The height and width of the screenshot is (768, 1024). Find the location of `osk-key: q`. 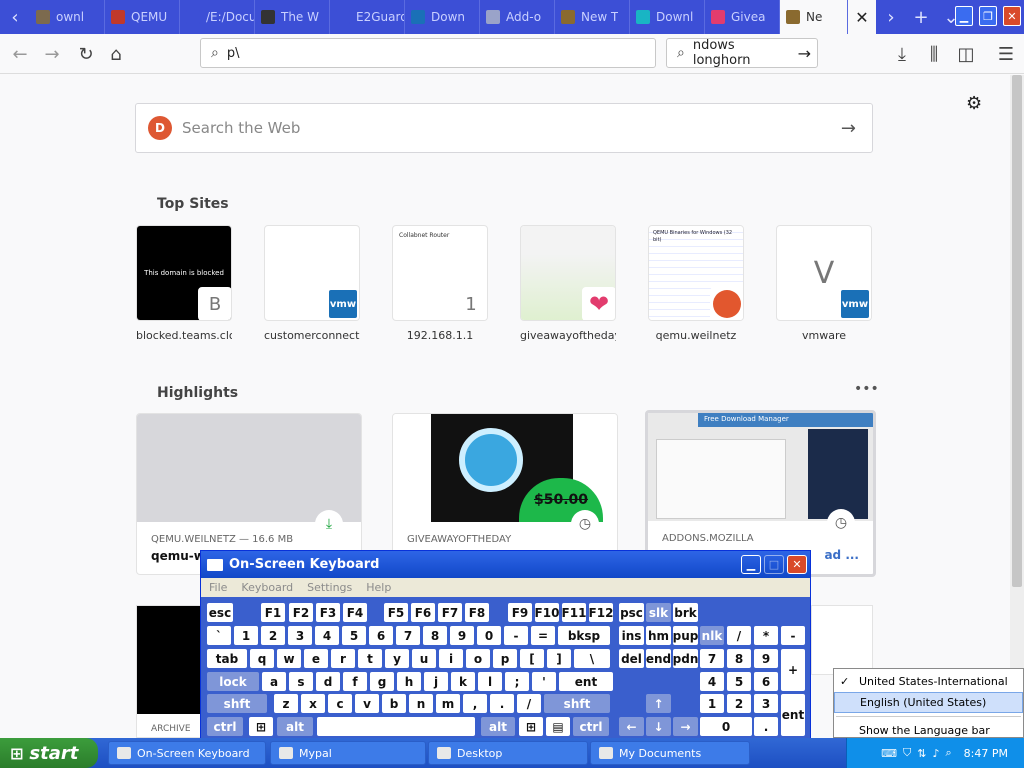

osk-key: q is located at coordinates (262, 658).